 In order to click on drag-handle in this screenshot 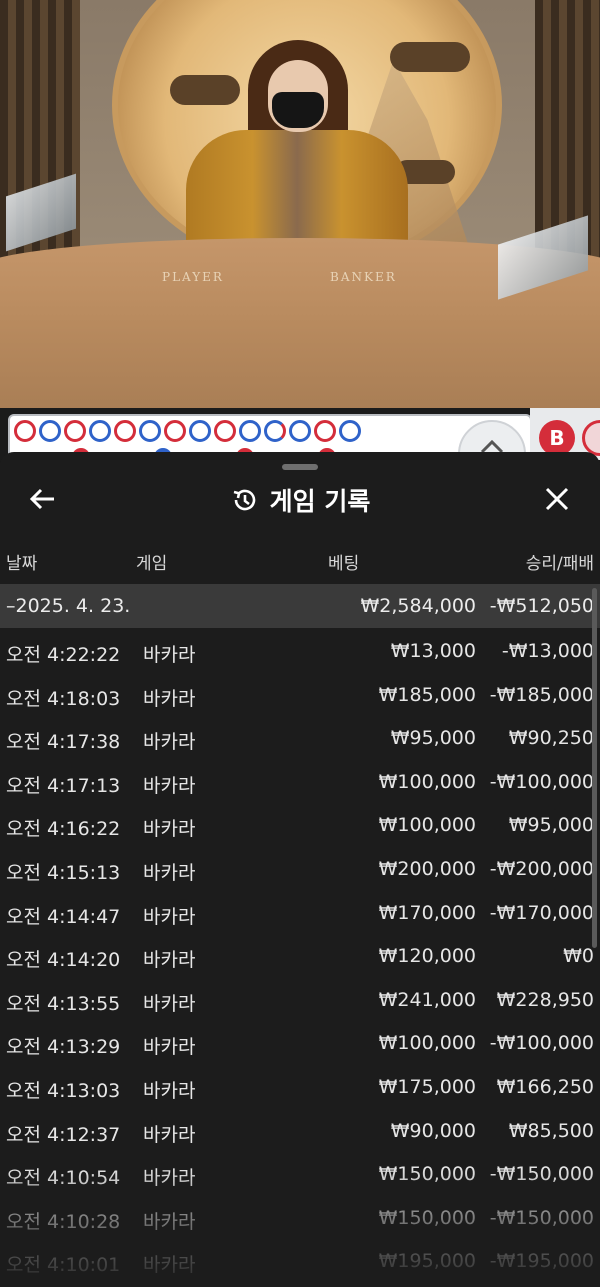, I will do `click(300, 467)`.